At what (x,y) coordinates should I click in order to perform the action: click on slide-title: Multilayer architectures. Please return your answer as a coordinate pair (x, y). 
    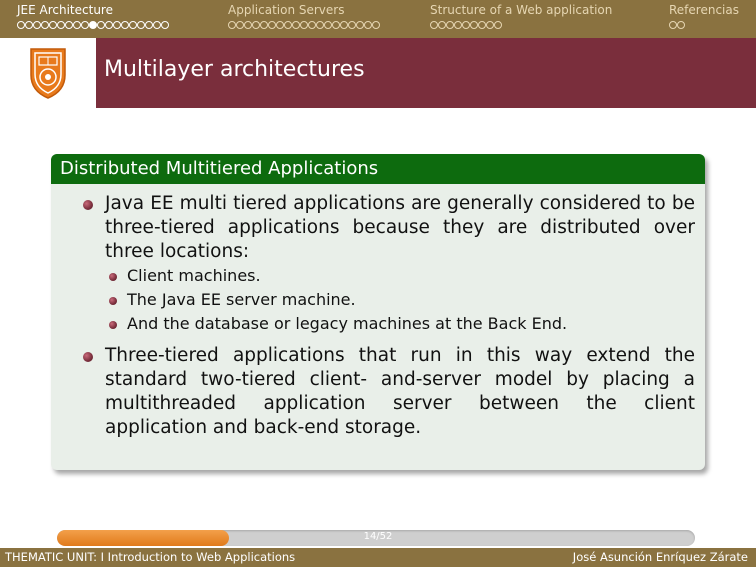
    Looking at the image, I should click on (234, 69).